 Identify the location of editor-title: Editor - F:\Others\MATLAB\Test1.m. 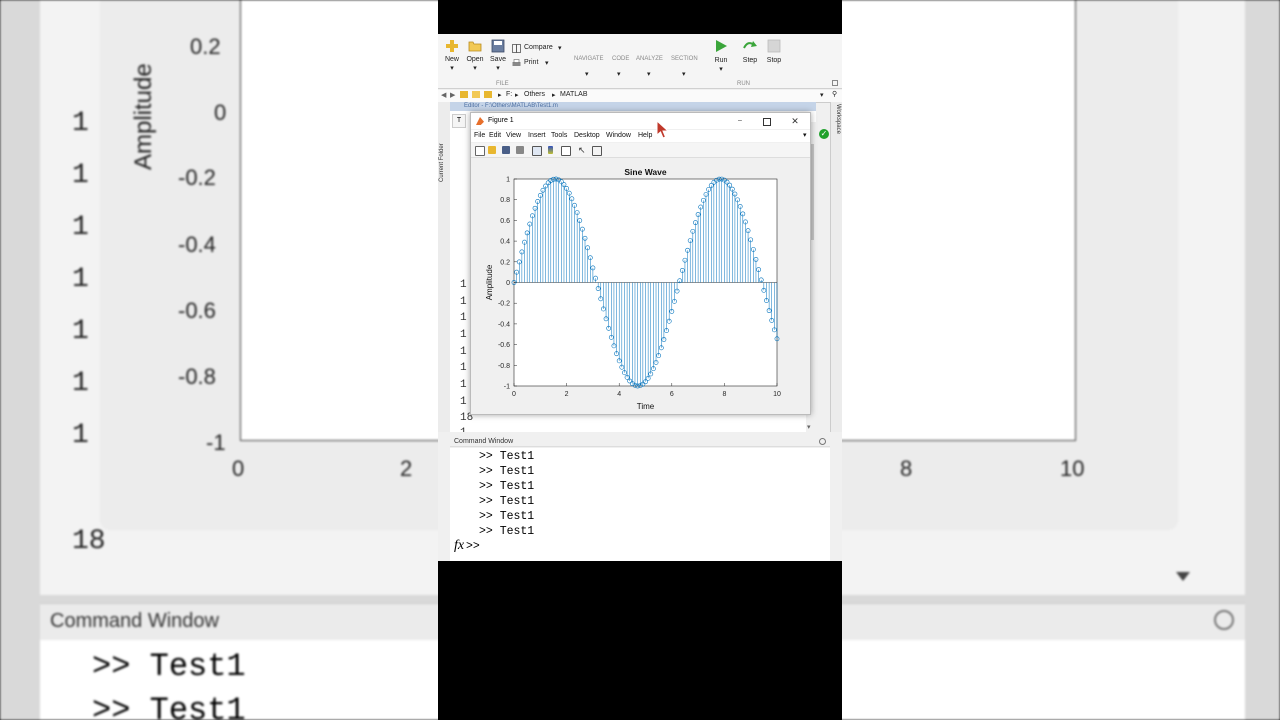
(511, 106).